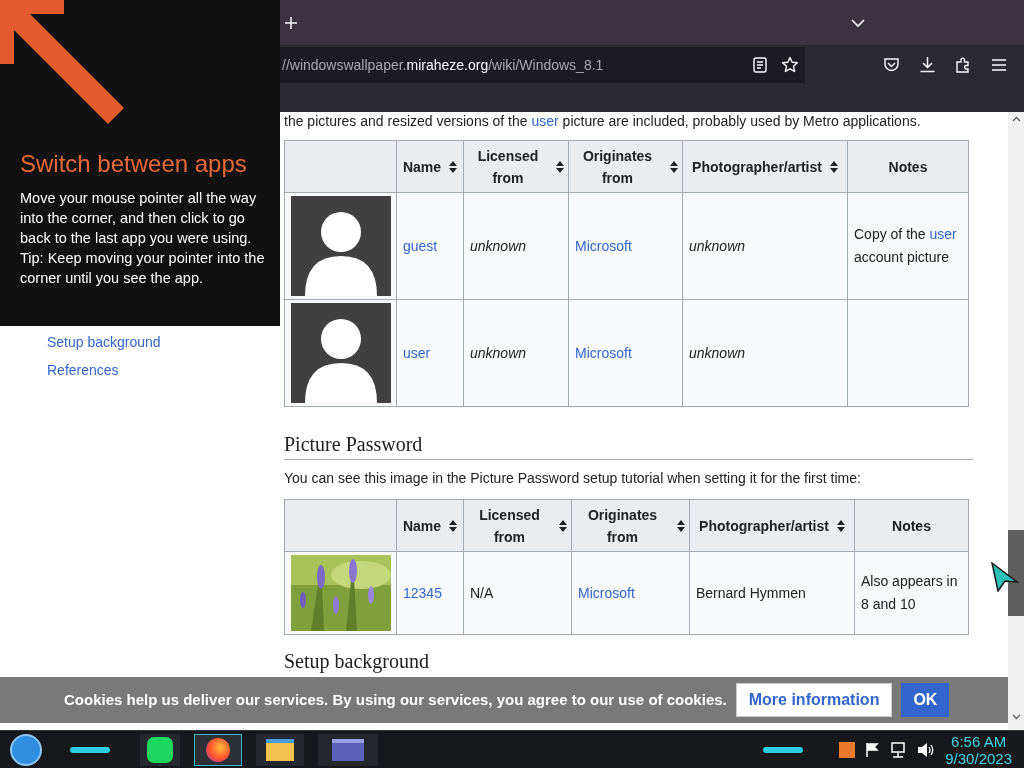 The image size is (1024, 768). I want to click on chevron-down-icon, so click(858, 22).